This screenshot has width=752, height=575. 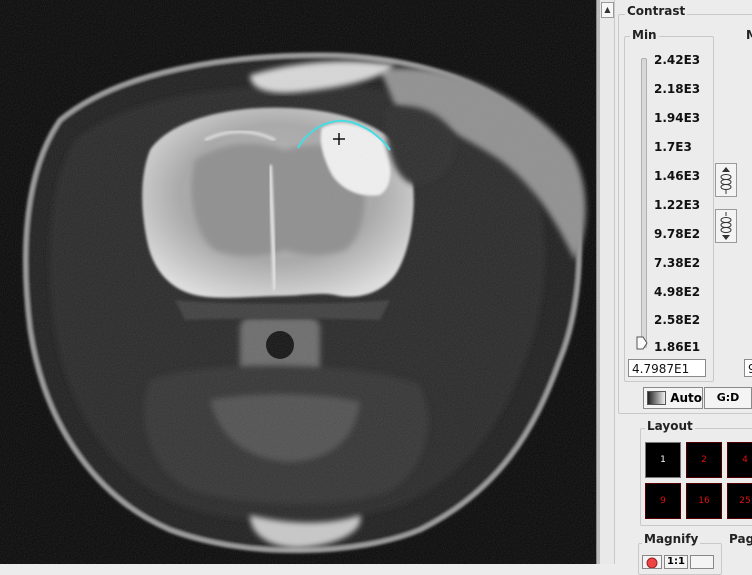 What do you see at coordinates (728, 398) in the screenshot?
I see `swap-contrast-button: G:D` at bounding box center [728, 398].